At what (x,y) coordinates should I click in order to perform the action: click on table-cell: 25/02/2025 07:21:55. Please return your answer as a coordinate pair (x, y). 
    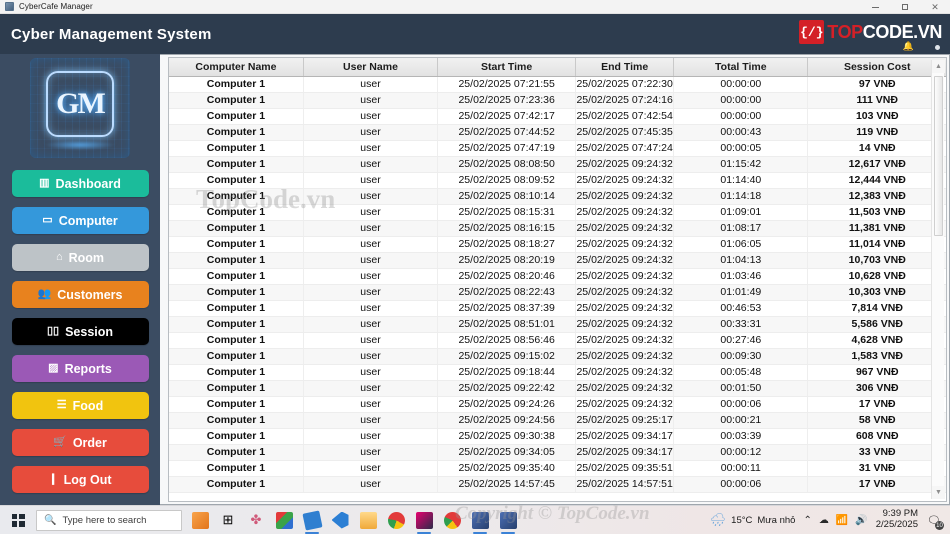
    Looking at the image, I should click on (507, 84).